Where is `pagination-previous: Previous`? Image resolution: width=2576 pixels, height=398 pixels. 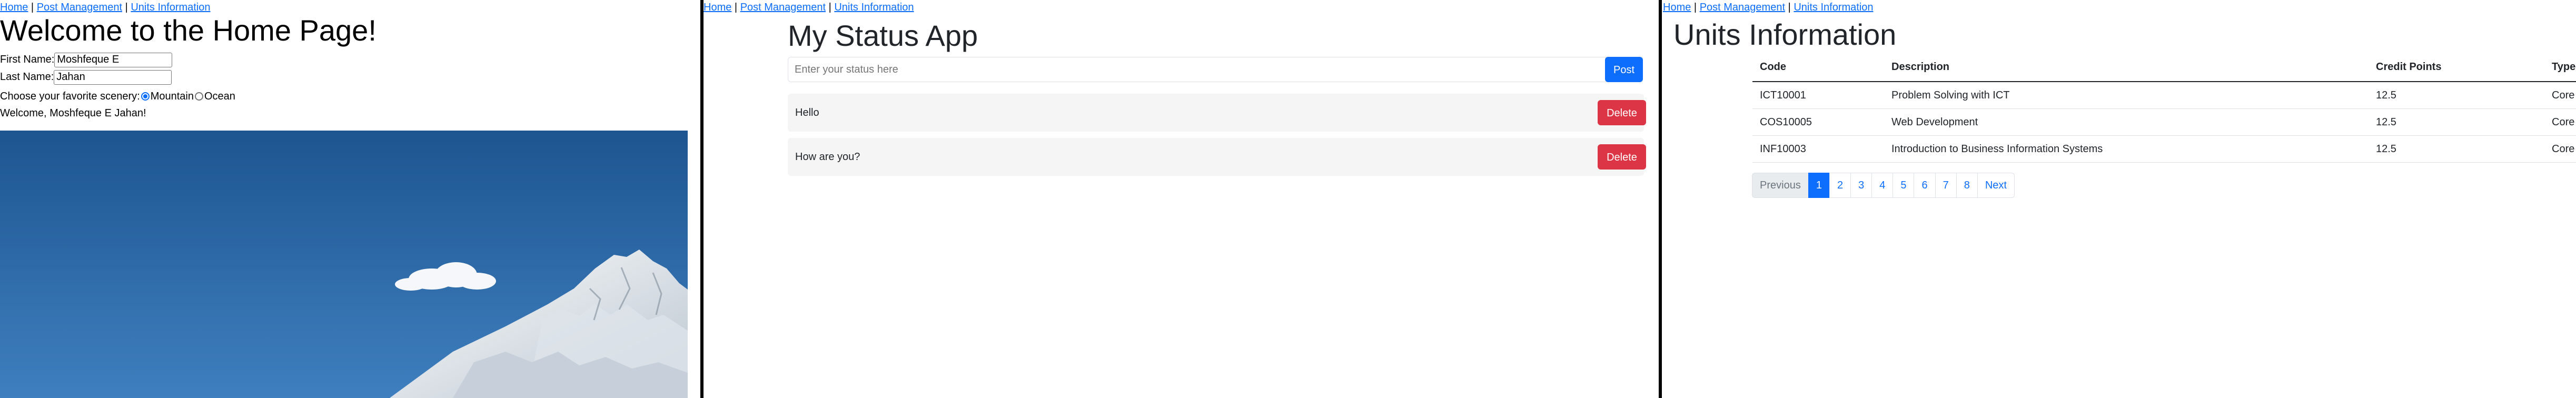
pagination-previous: Previous is located at coordinates (1780, 186).